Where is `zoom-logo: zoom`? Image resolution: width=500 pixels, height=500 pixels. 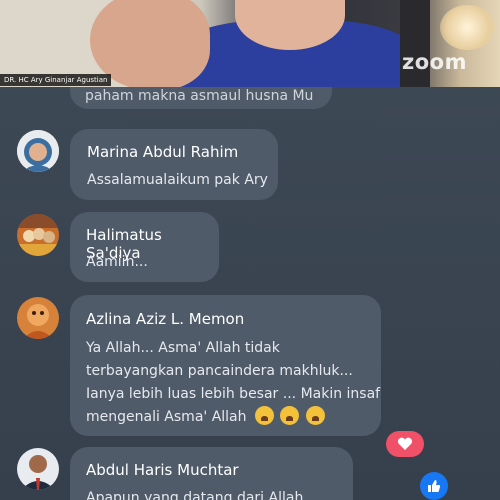
zoom-logo: zoom is located at coordinates (434, 62).